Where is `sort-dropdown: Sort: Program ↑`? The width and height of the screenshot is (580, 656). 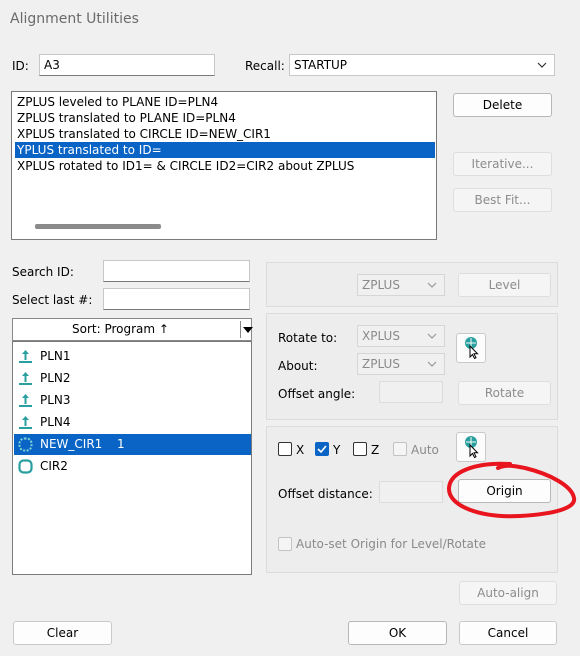
sort-dropdown: Sort: Program ↑ is located at coordinates (132, 329).